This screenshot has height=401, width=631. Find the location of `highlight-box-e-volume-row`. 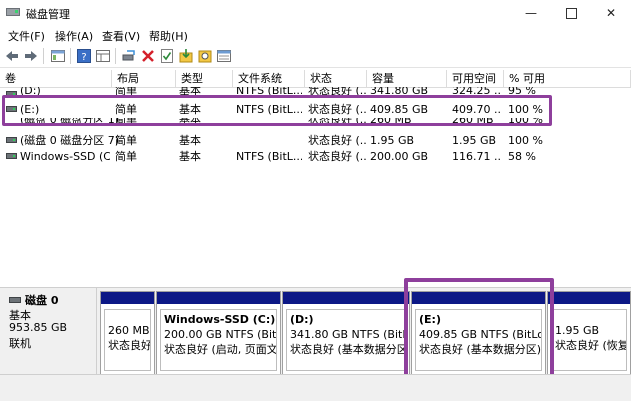

highlight-box-e-volume-row is located at coordinates (277, 110).